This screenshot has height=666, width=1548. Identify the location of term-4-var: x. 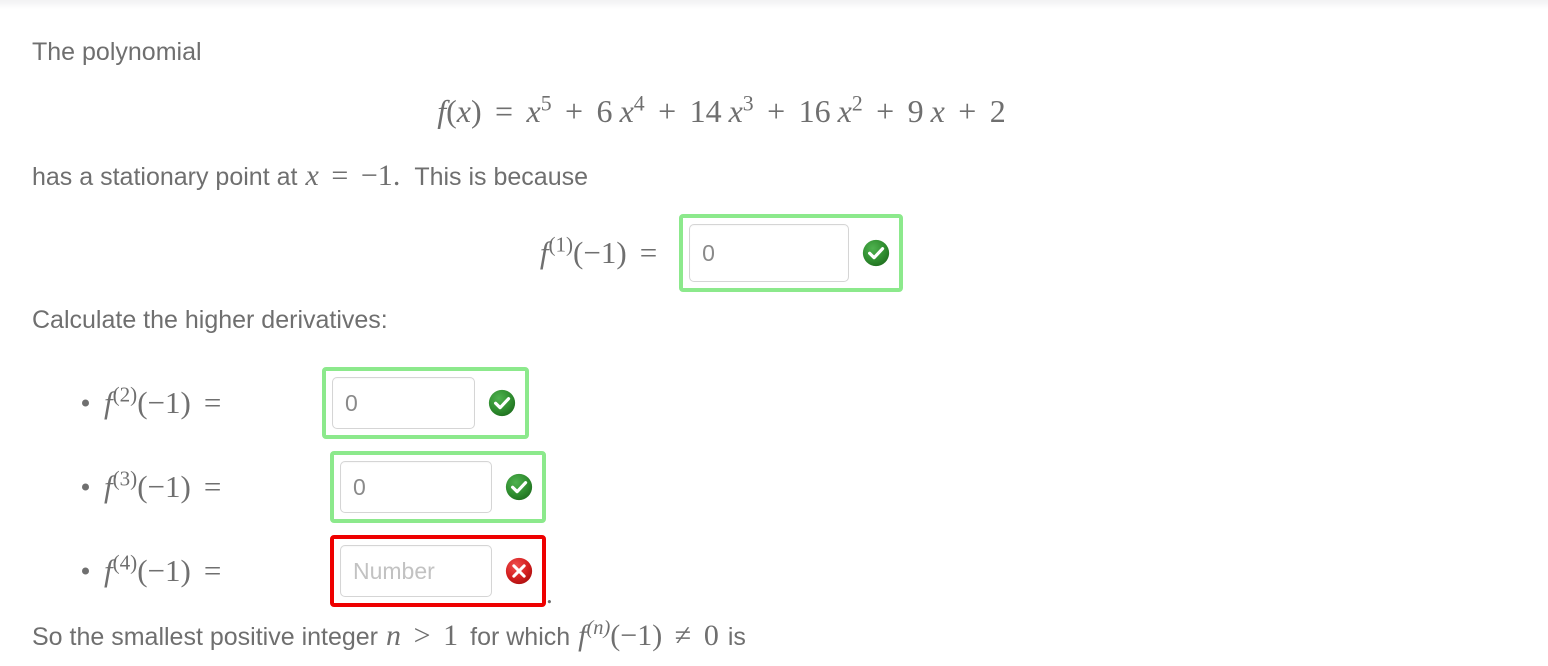
(844, 111).